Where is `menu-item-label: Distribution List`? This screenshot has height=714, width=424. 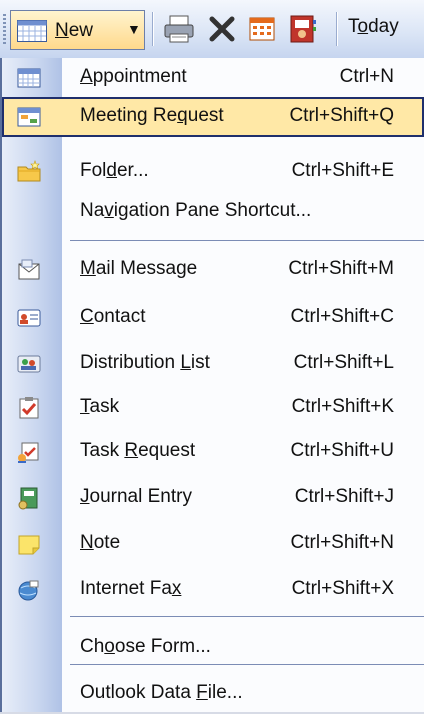 menu-item-label: Distribution List is located at coordinates (145, 362).